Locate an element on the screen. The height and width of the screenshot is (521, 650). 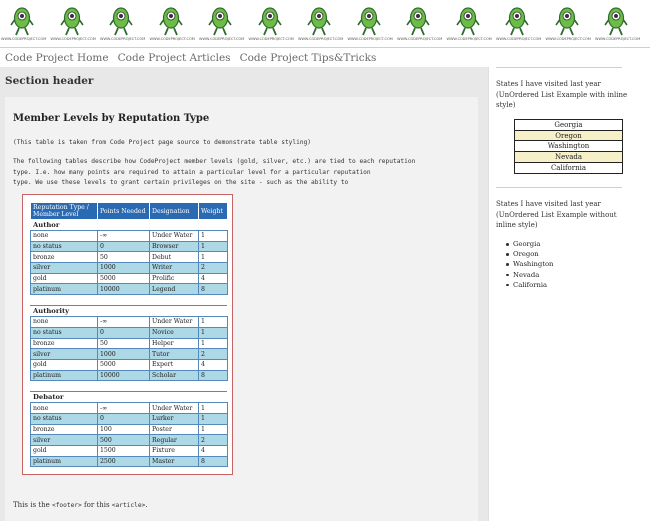
table-cell: Under Water is located at coordinates (174, 408).